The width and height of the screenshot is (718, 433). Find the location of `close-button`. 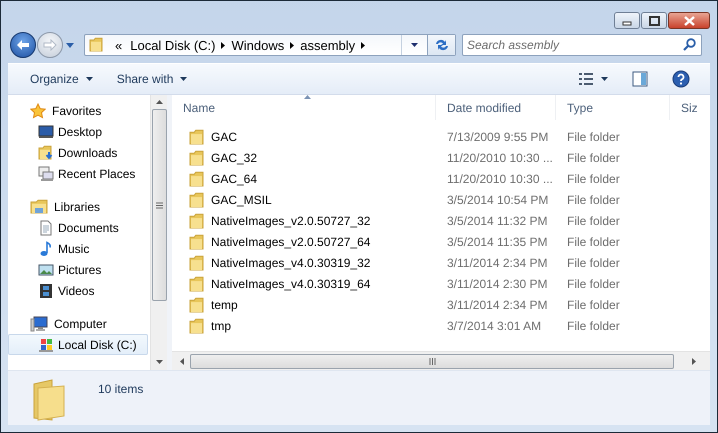

close-button is located at coordinates (689, 20).